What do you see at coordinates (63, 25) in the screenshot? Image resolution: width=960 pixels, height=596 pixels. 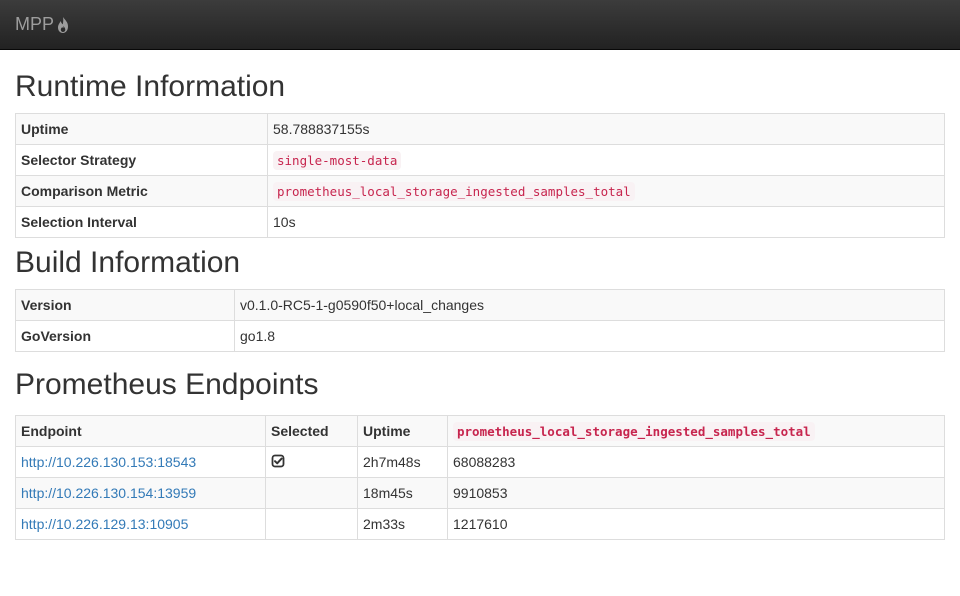 I see `flame-icon` at bounding box center [63, 25].